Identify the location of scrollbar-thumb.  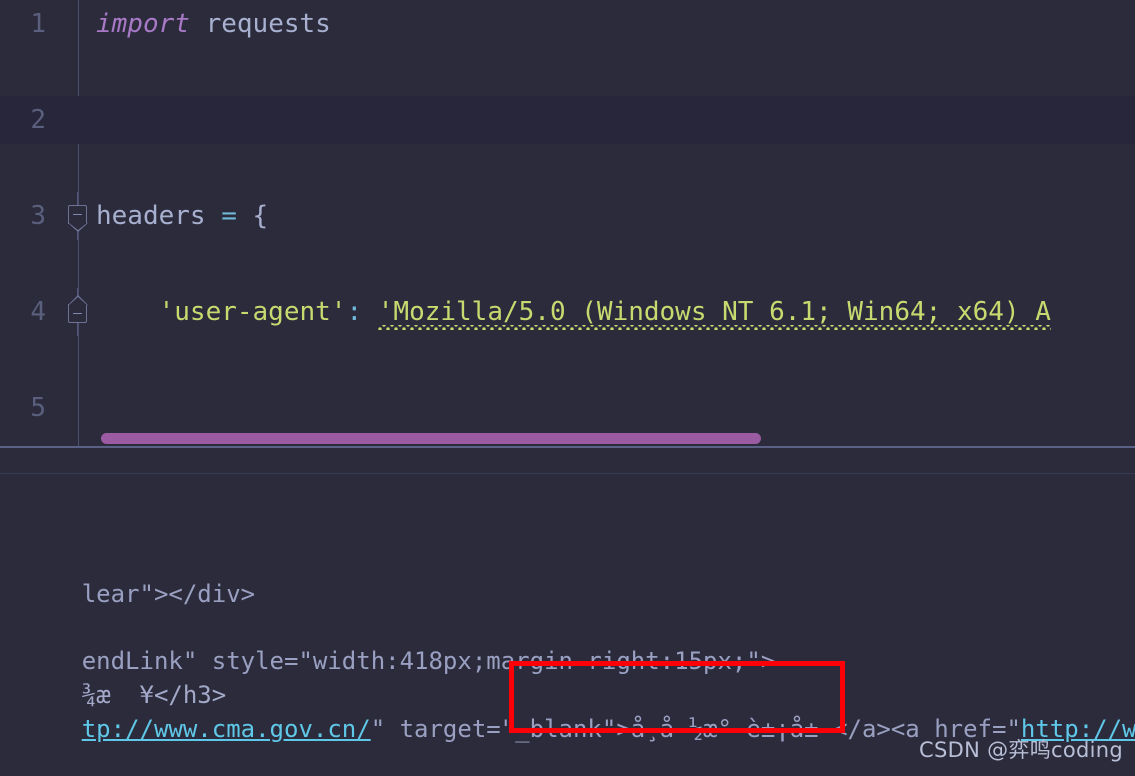
(431, 438).